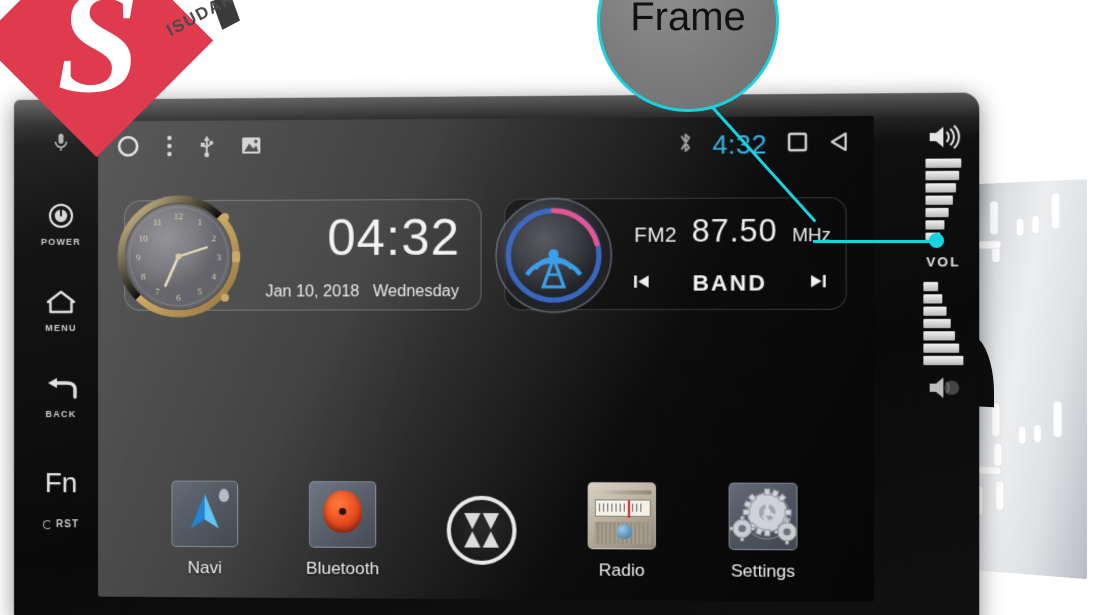 The image size is (1100, 615). What do you see at coordinates (688, 19) in the screenshot?
I see `frame-callout-label: Frame` at bounding box center [688, 19].